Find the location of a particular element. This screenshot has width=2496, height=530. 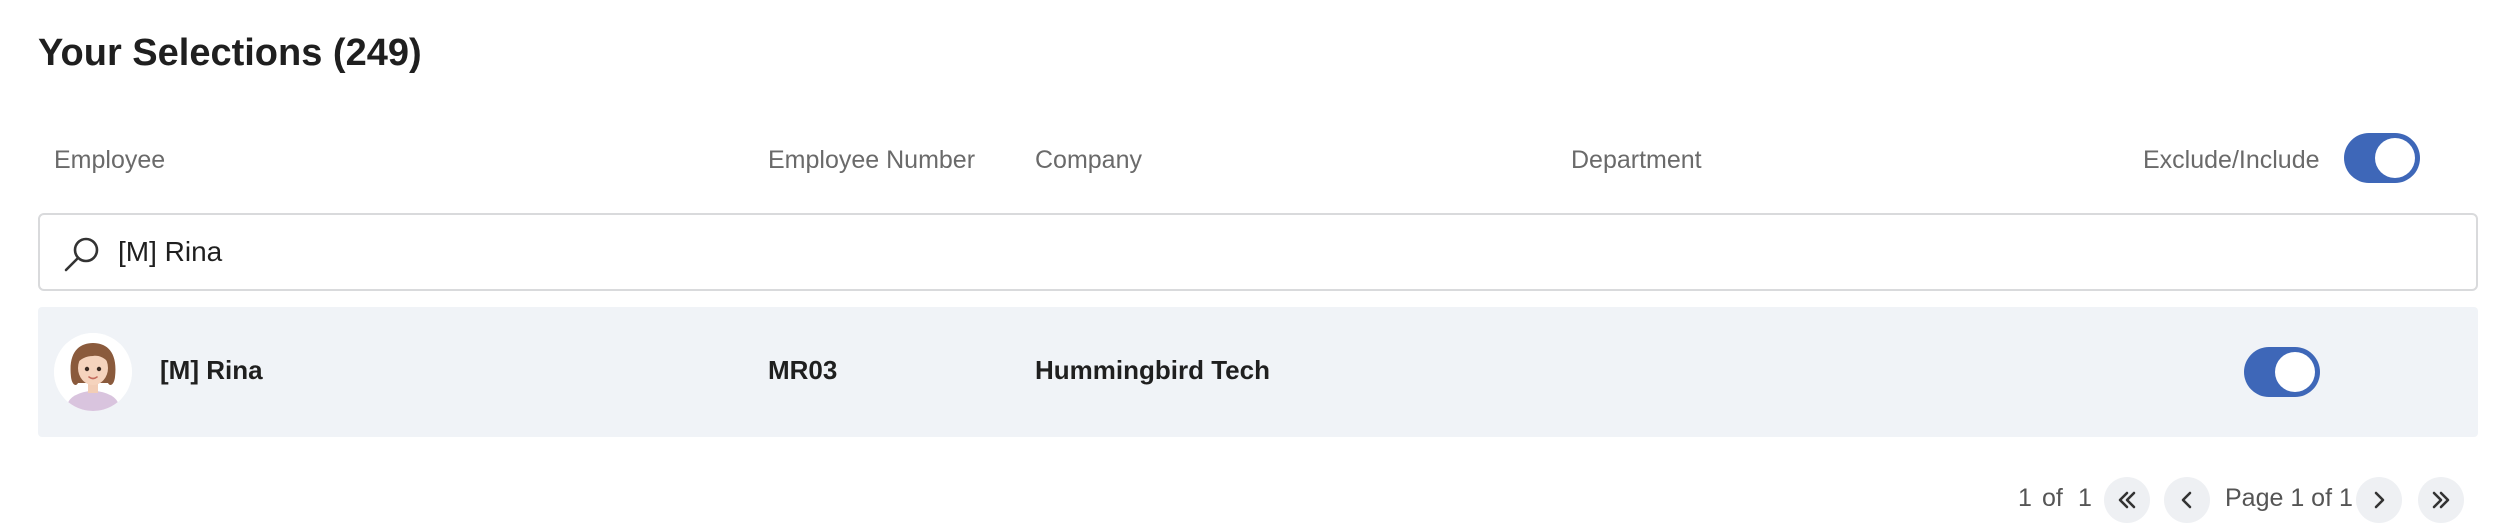

next-page-button is located at coordinates (2379, 500).